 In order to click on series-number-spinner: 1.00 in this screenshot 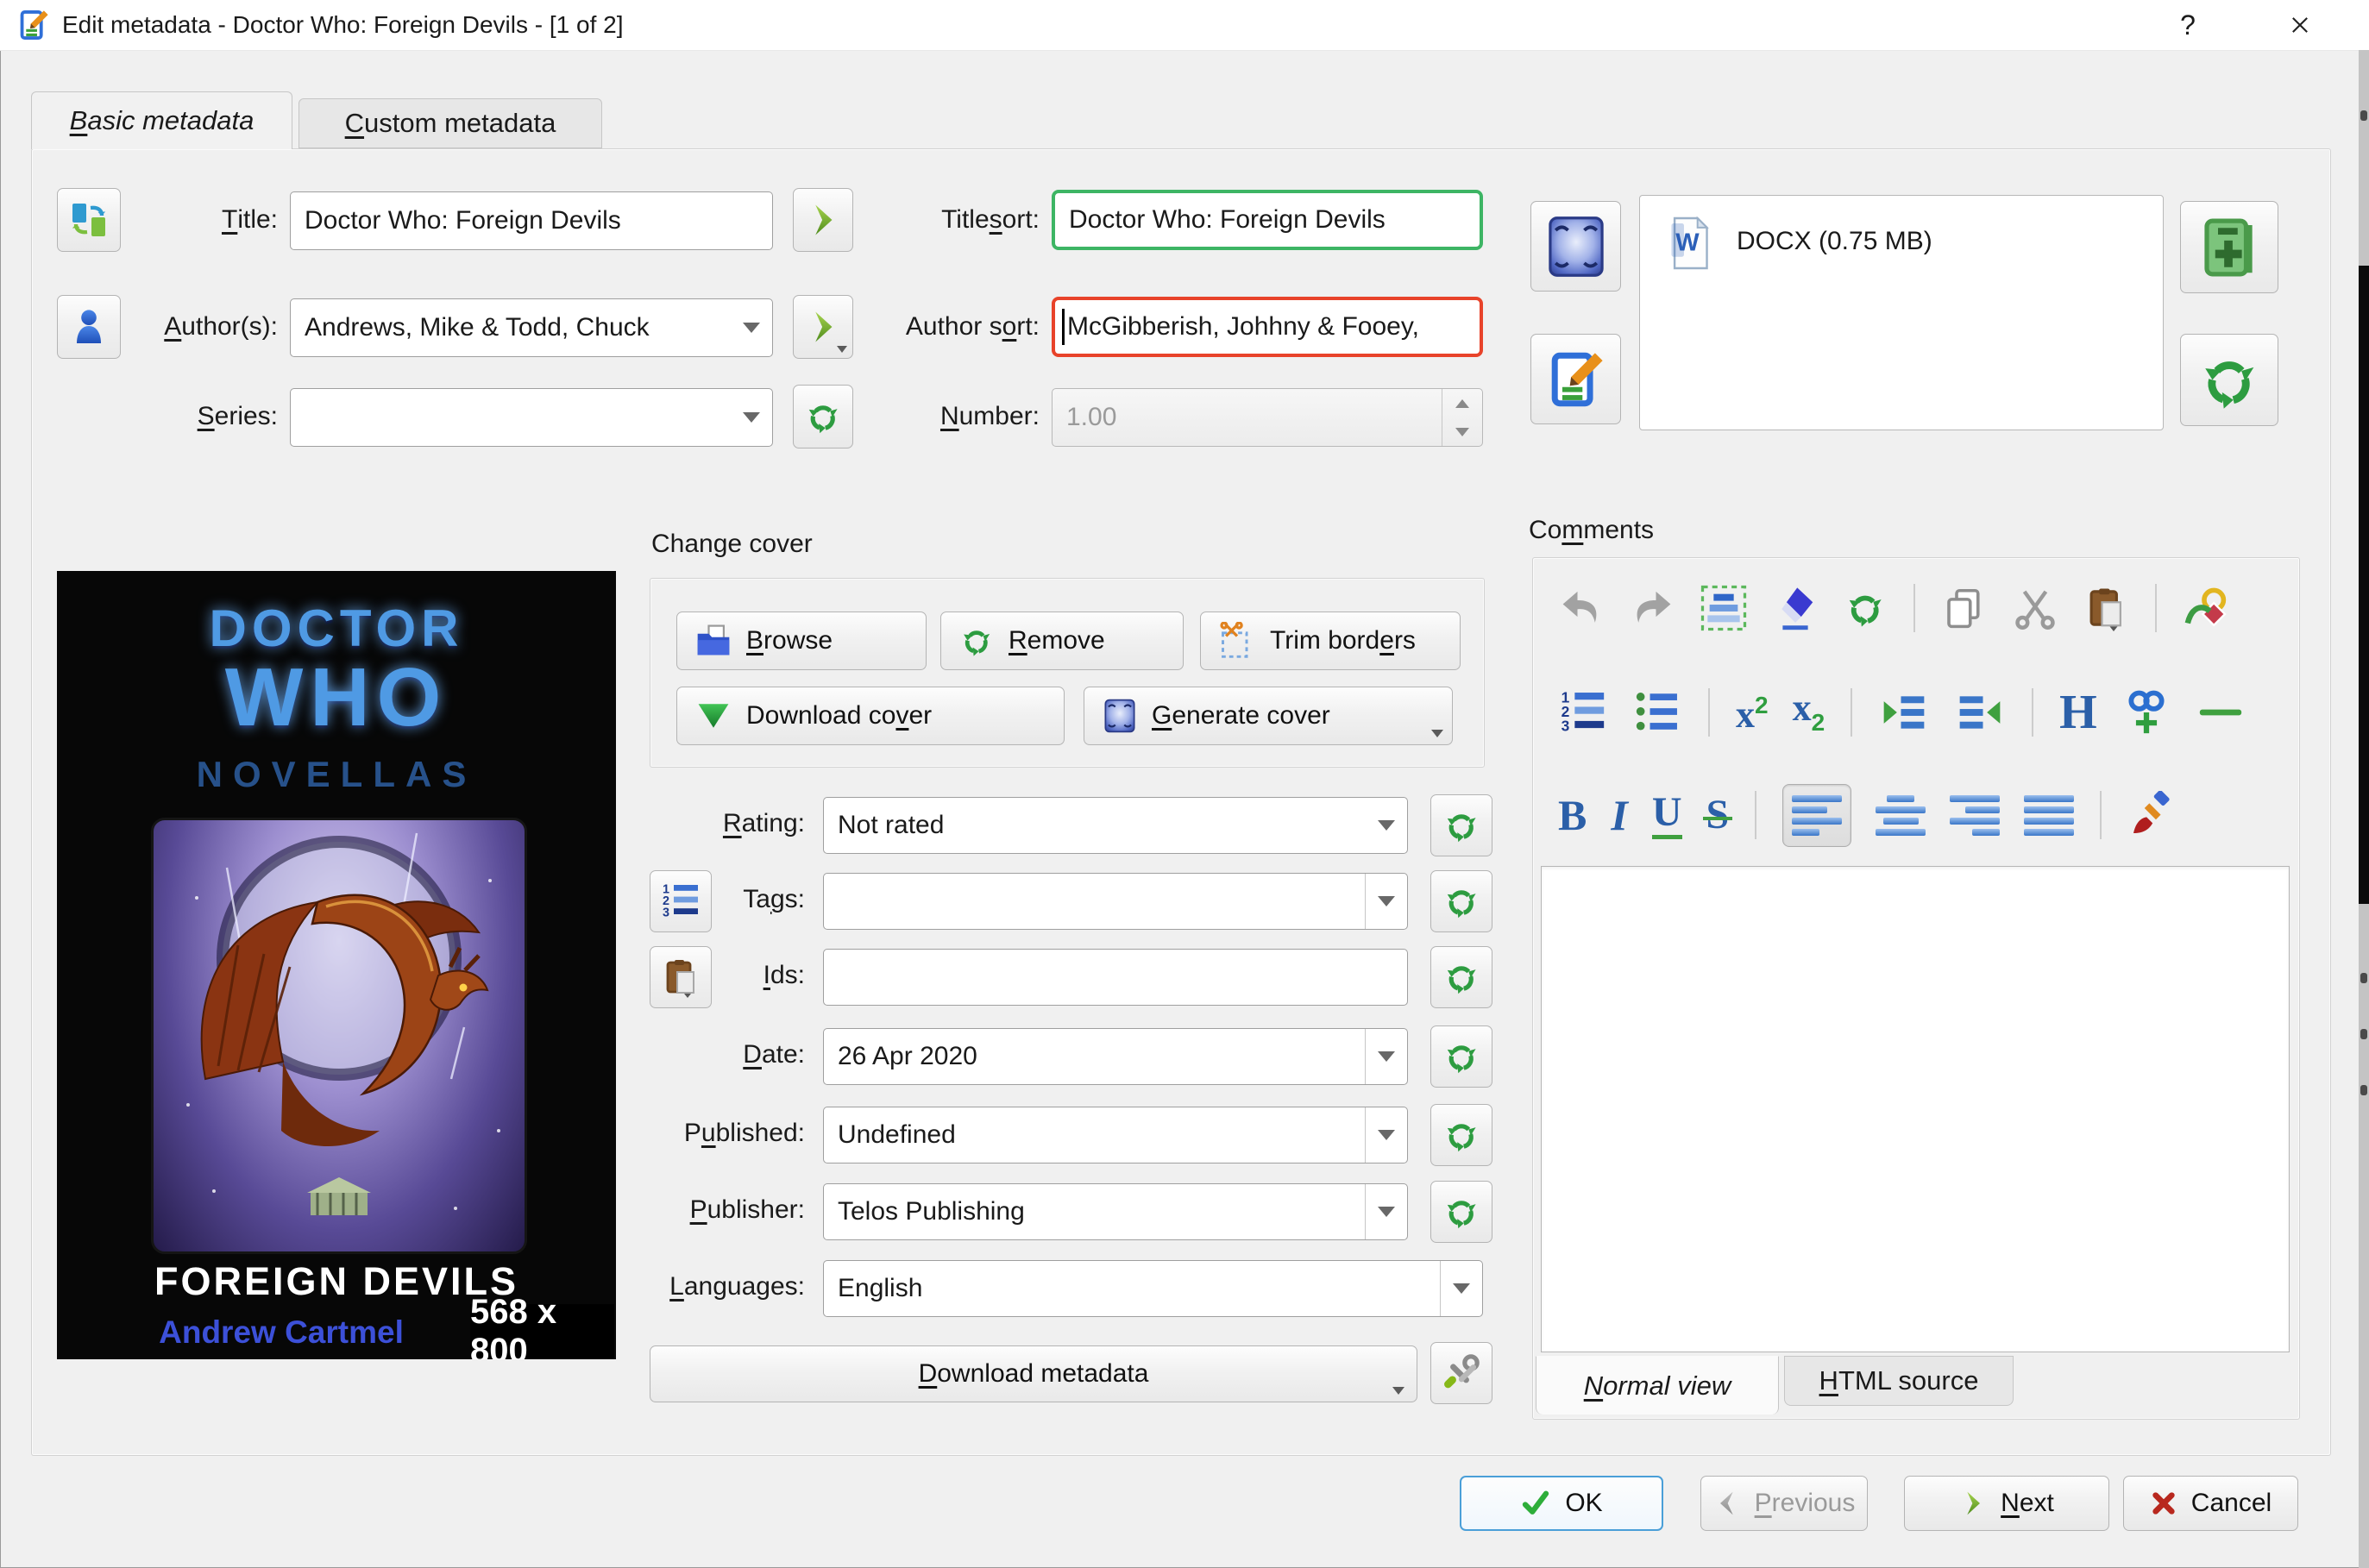, I will do `click(1267, 417)`.